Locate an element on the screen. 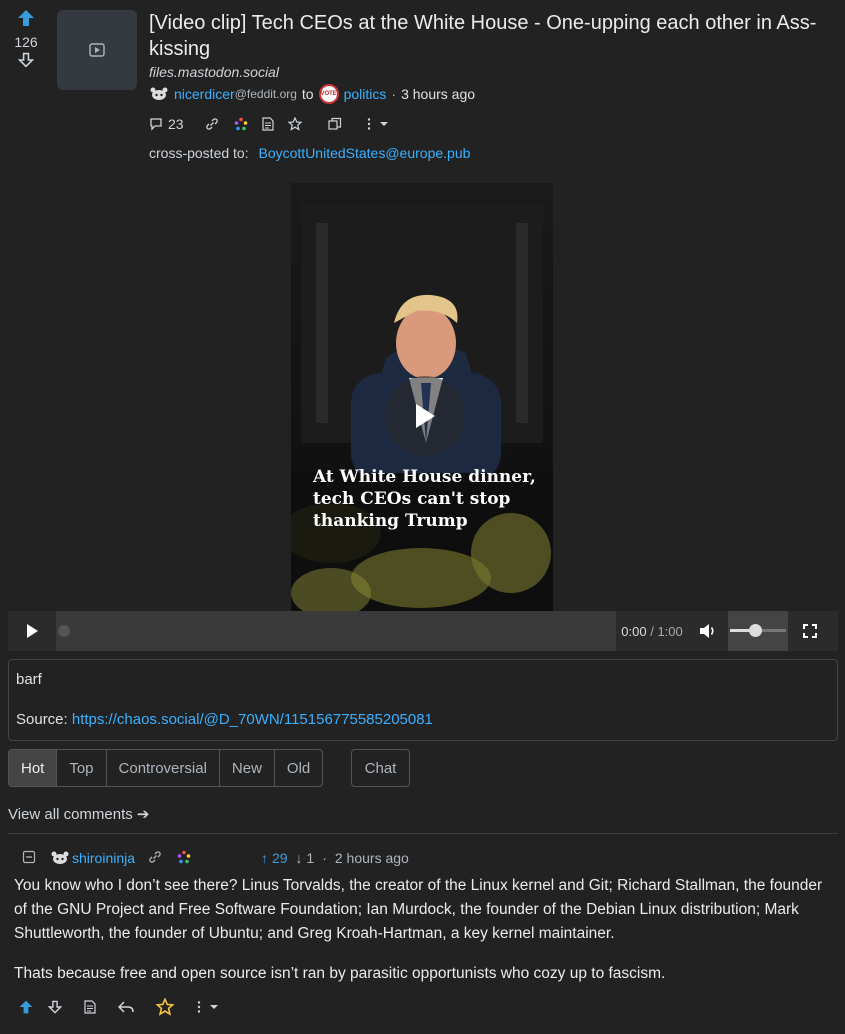 The image size is (845, 1034). comment-upvotes: ↑ 29 is located at coordinates (274, 858).